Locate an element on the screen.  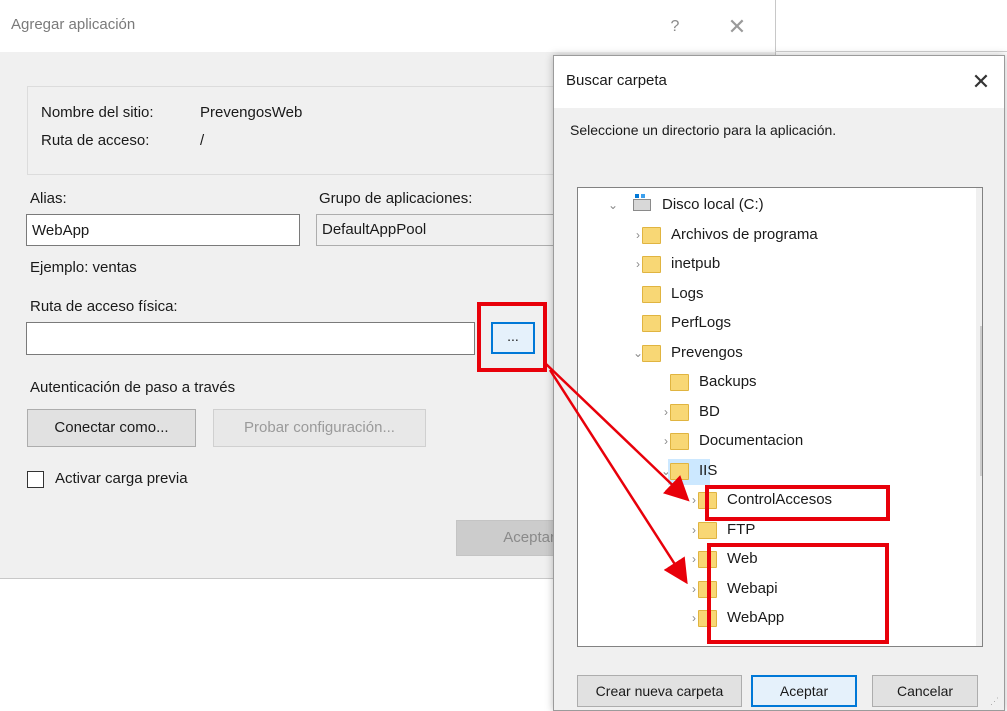
arrow-to-web-folders is located at coordinates (618, 477).